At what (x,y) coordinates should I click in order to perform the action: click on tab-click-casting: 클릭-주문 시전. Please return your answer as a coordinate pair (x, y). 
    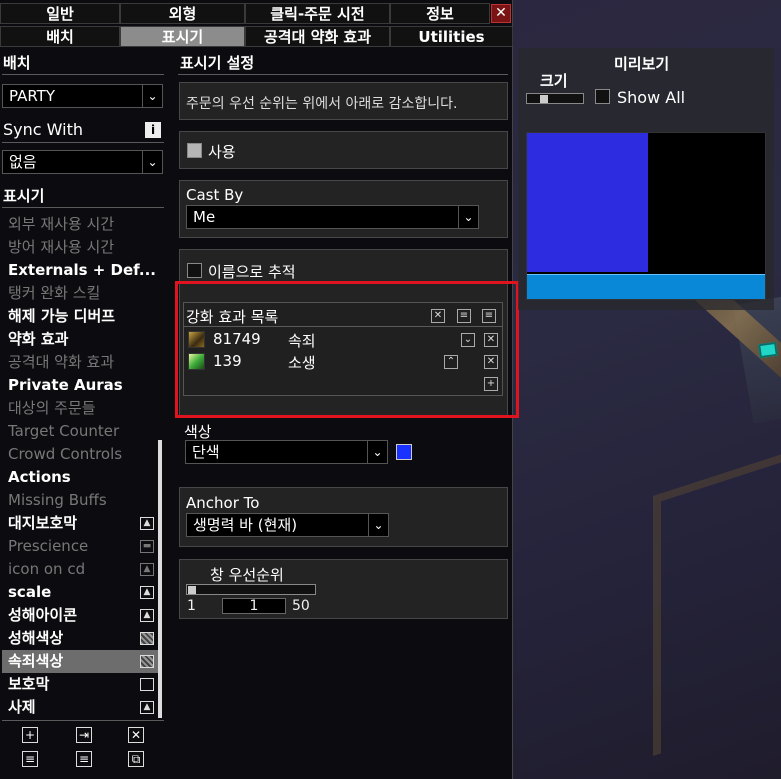
    Looking at the image, I should click on (317, 13).